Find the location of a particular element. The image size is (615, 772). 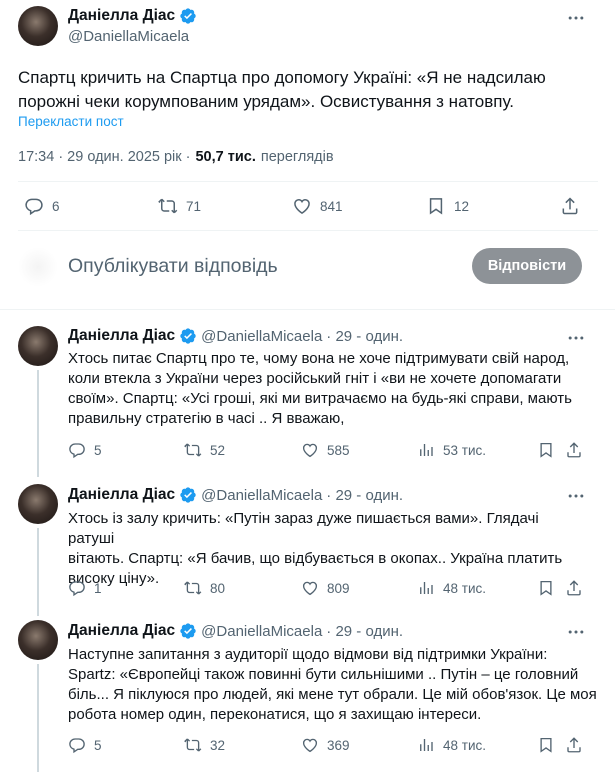

reply-button: Відповісти is located at coordinates (527, 266).